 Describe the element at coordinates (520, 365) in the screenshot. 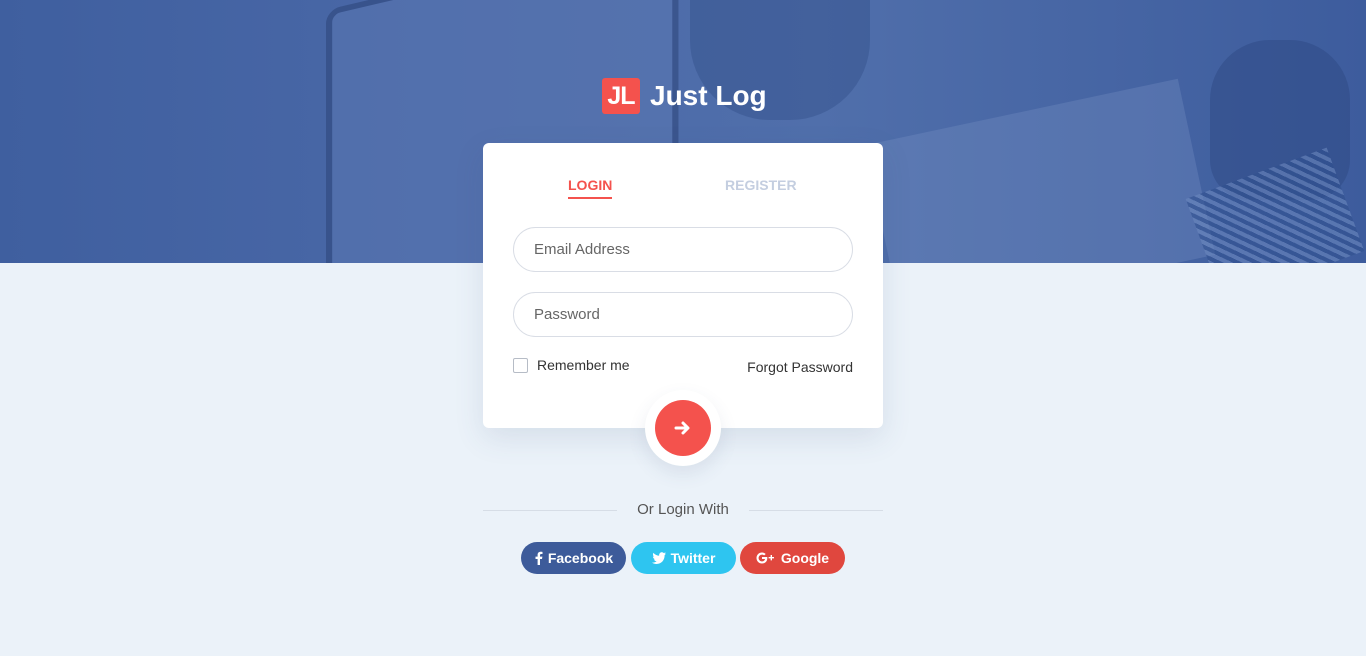

I see `remember-checkbox` at that location.